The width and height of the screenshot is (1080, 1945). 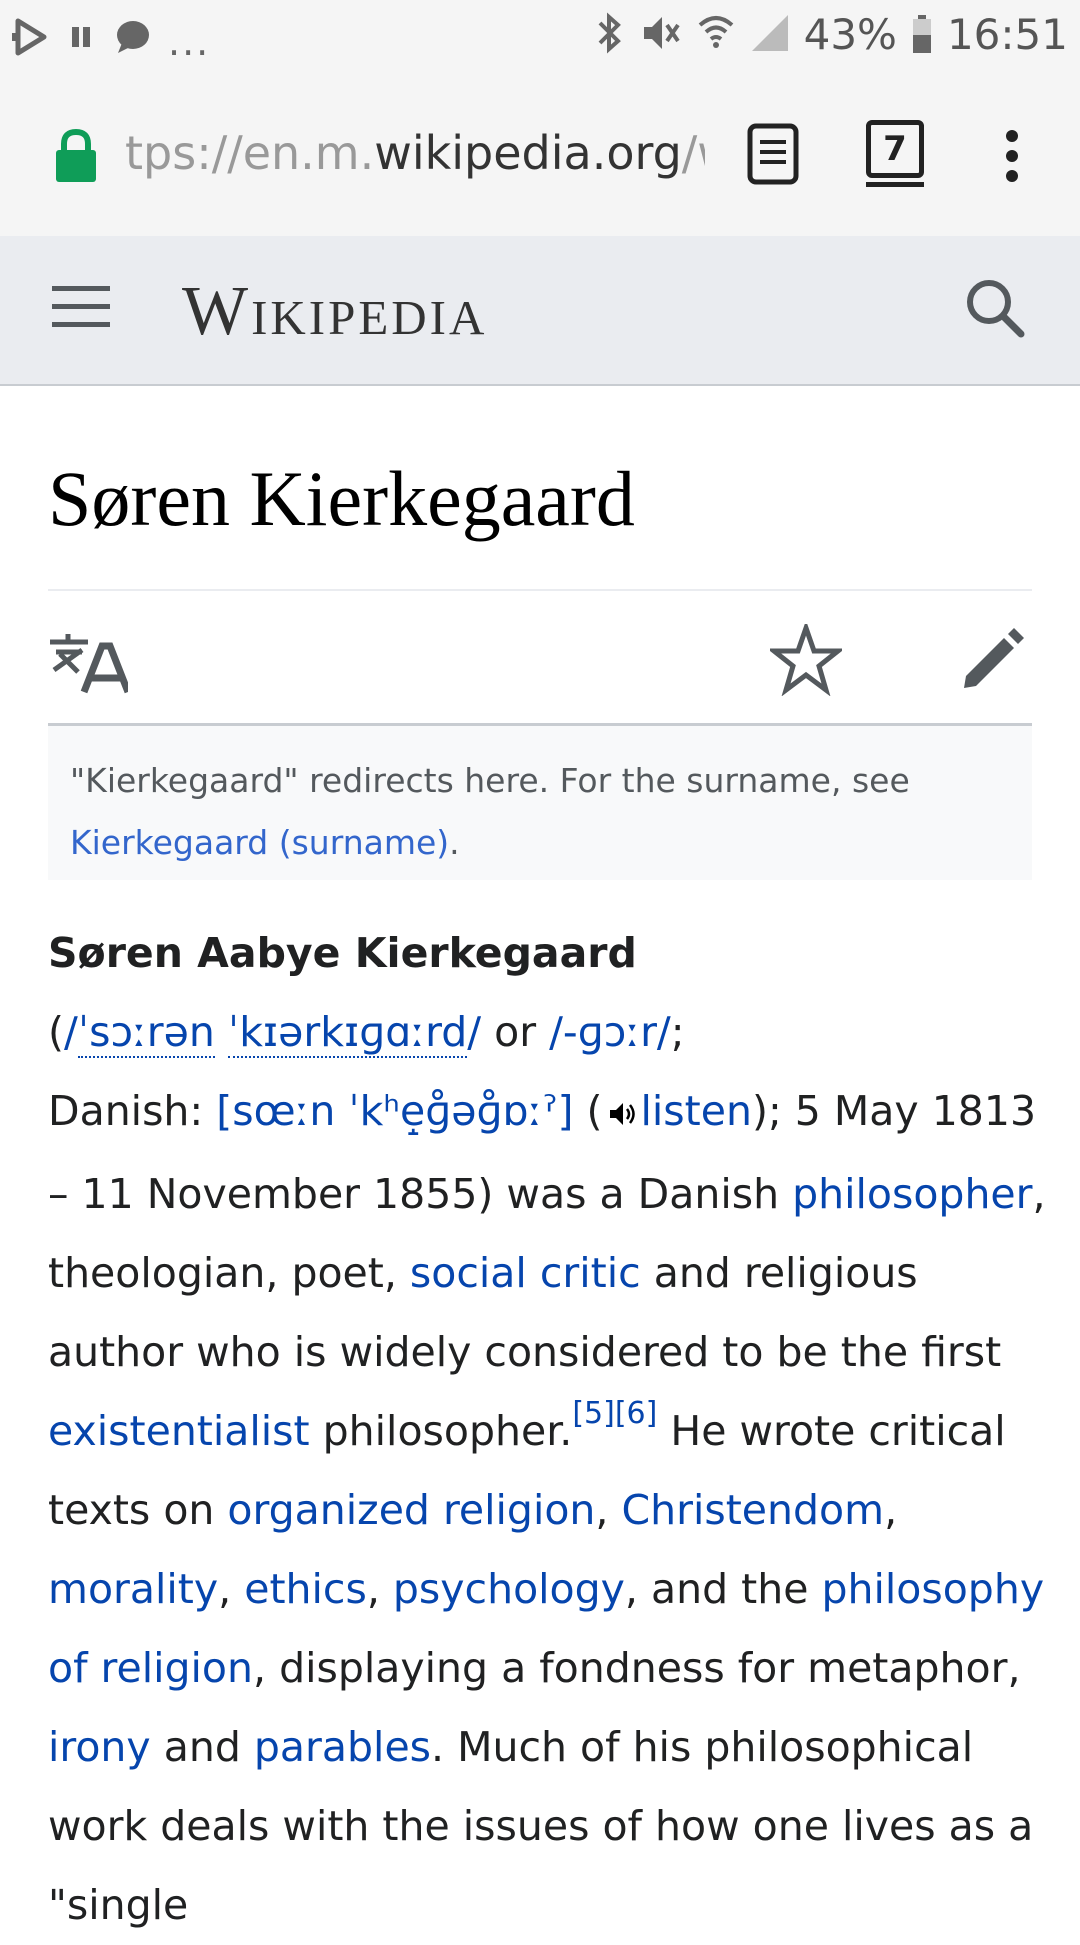 I want to click on vibrate-mute-icon, so click(x=660, y=35).